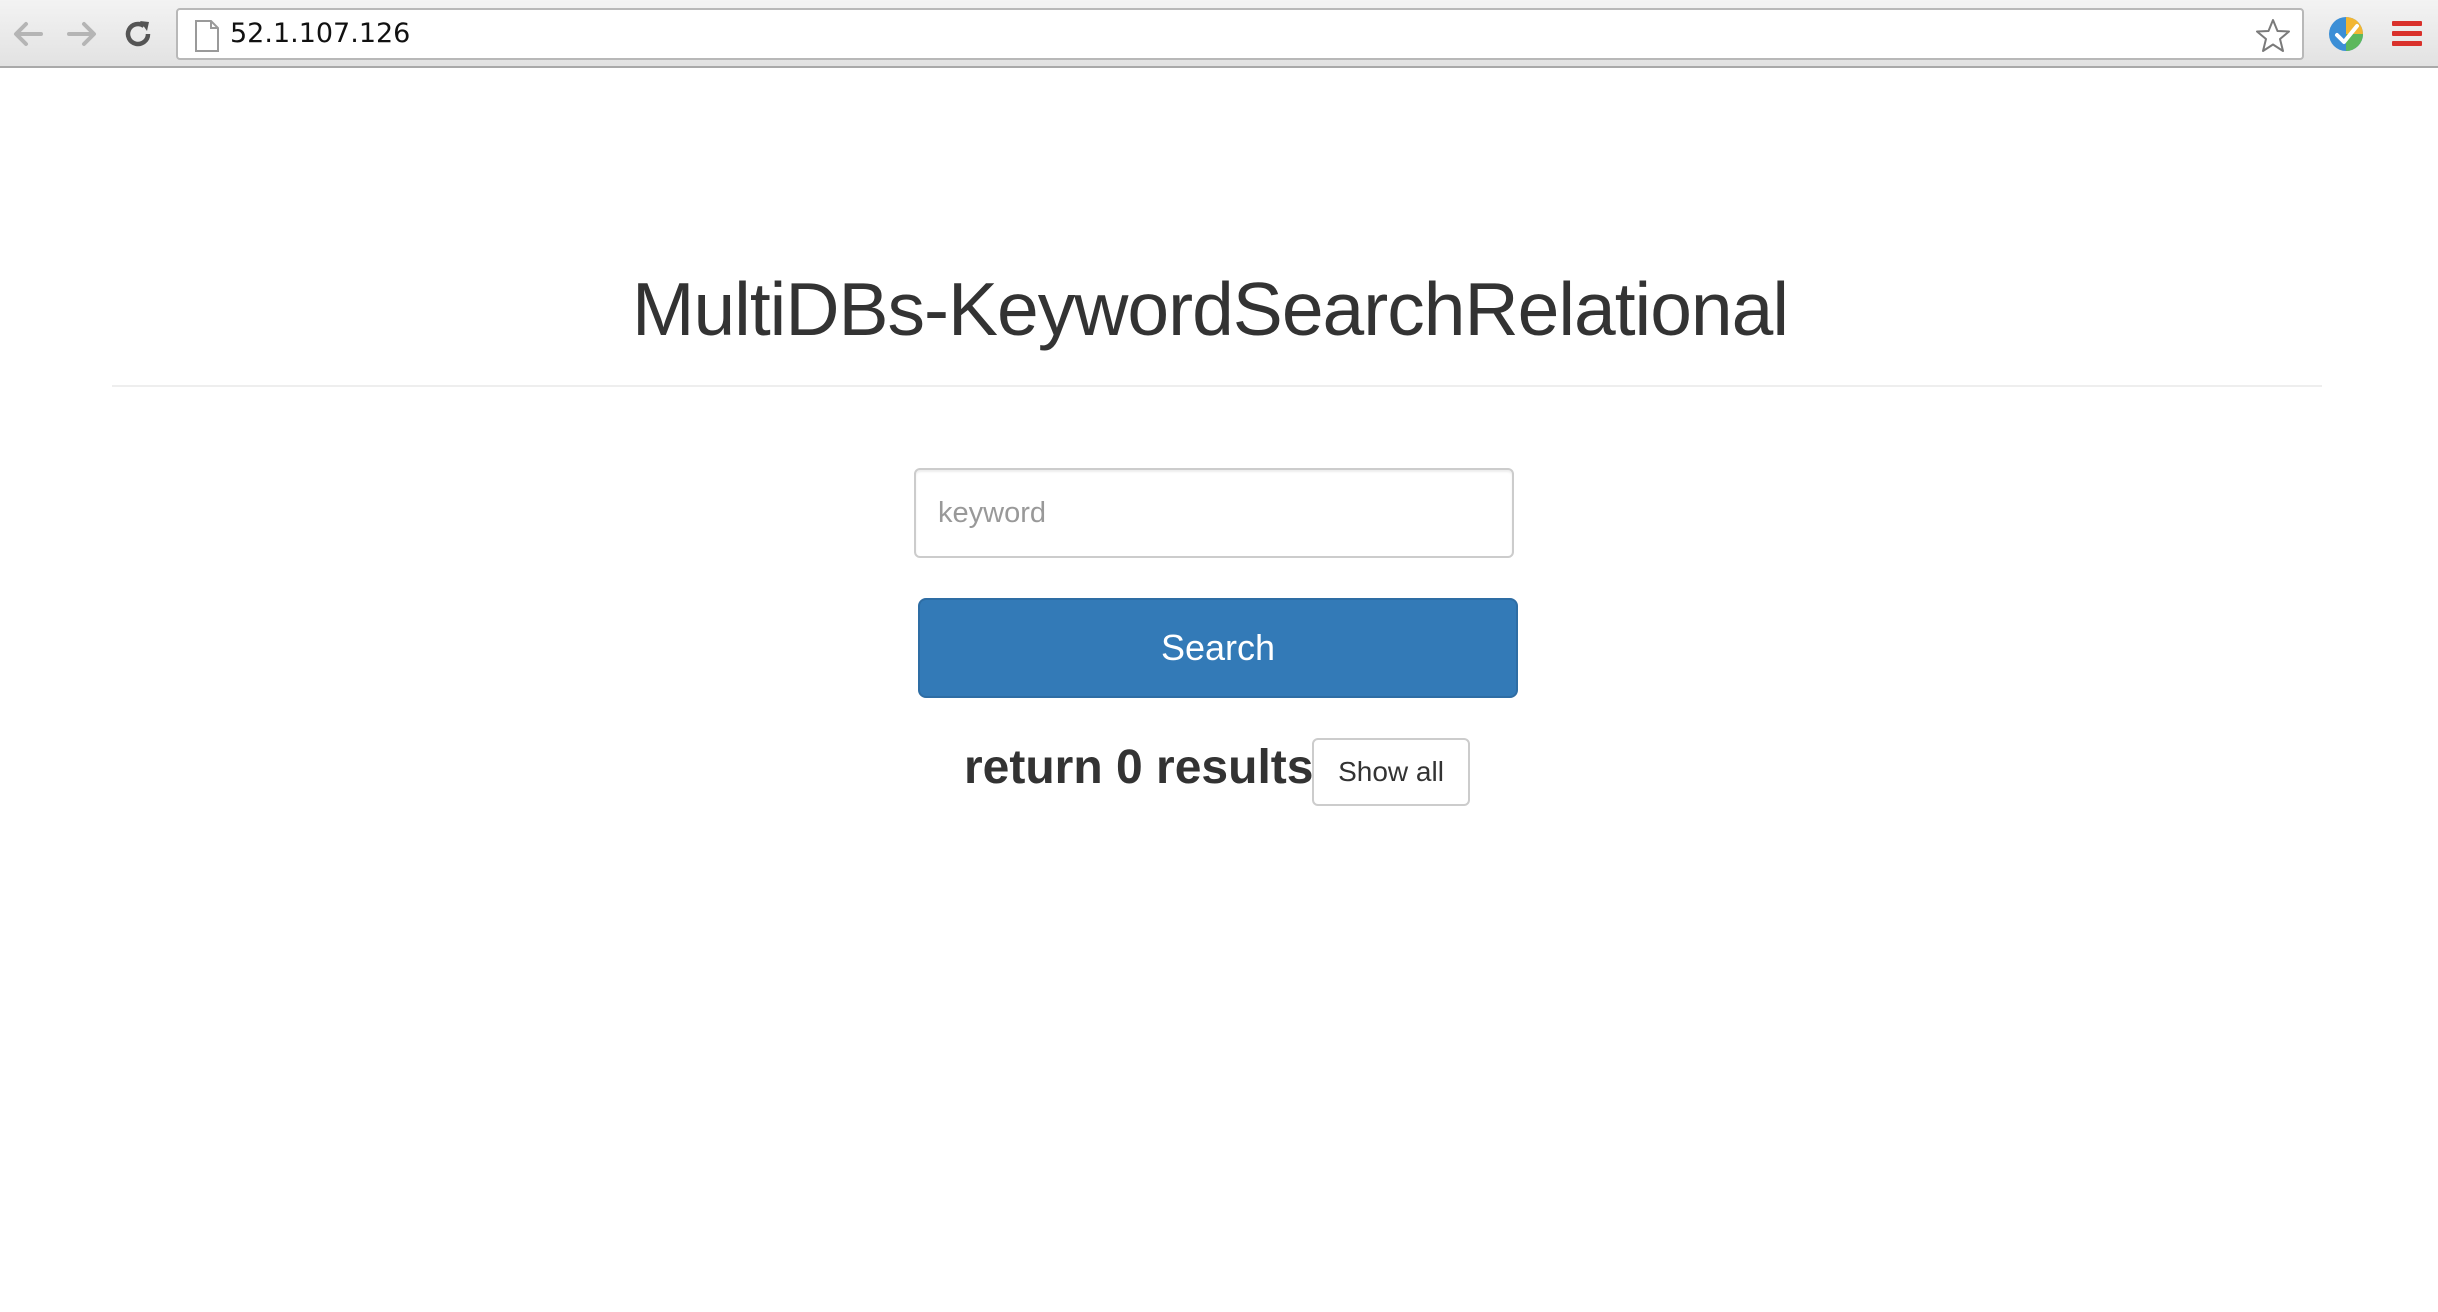  I want to click on reload-button, so click(138, 34).